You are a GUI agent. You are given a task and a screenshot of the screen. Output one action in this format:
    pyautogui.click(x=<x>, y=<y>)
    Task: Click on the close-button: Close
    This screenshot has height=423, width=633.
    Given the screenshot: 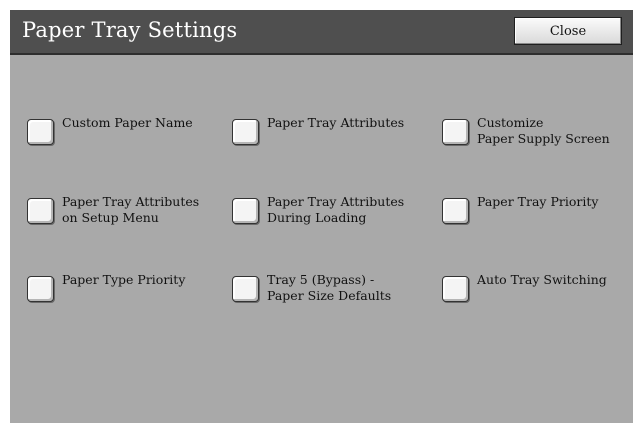 What is the action you would take?
    pyautogui.click(x=568, y=31)
    